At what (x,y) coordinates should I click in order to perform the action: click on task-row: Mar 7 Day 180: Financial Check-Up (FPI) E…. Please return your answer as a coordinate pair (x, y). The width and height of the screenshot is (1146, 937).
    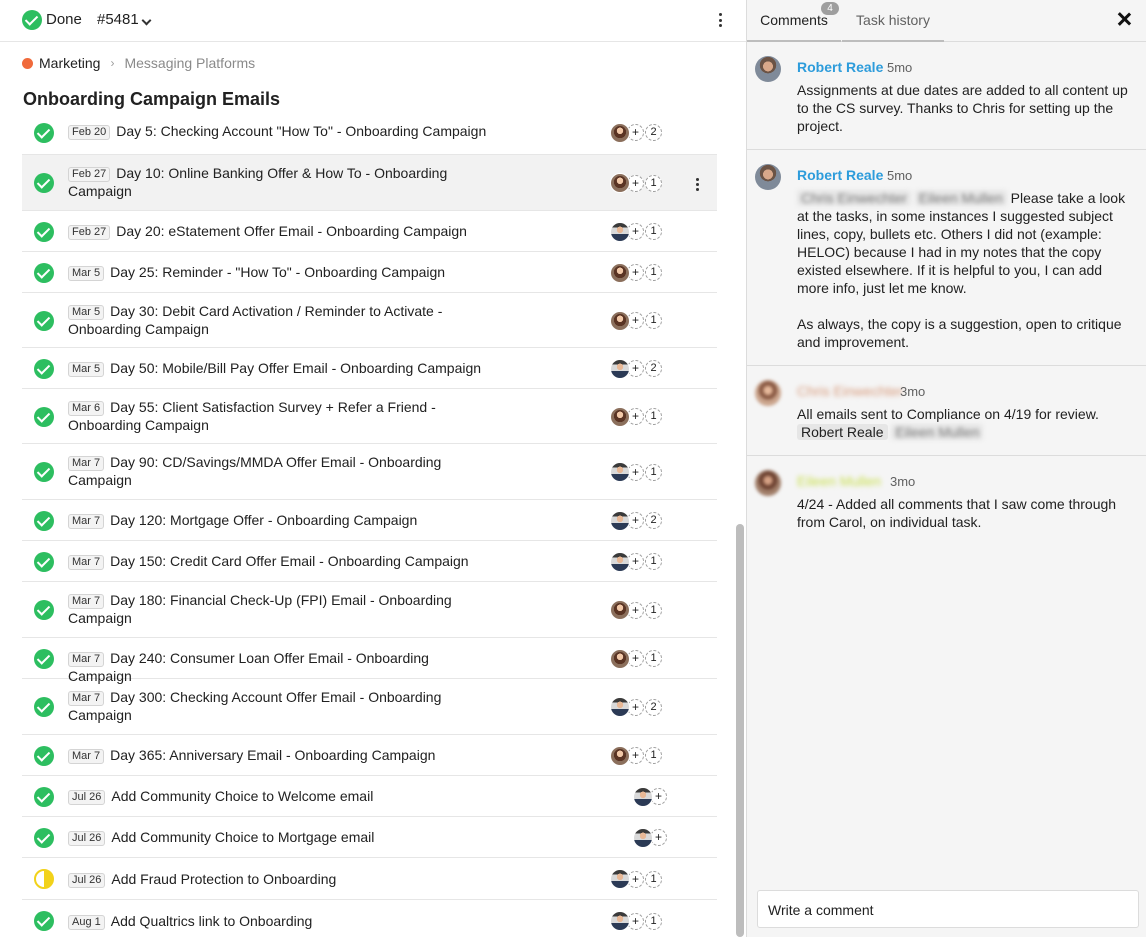
    Looking at the image, I should click on (369, 610).